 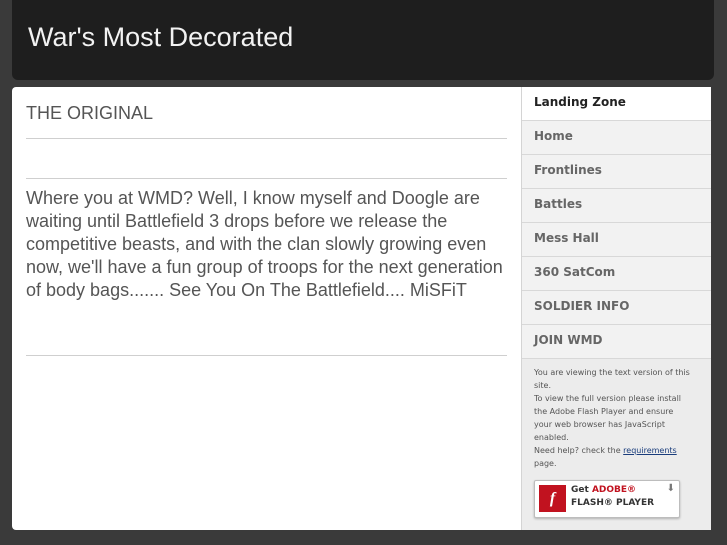 What do you see at coordinates (614, 490) in the screenshot?
I see `flash-badge-adobe: ADOBE®` at bounding box center [614, 490].